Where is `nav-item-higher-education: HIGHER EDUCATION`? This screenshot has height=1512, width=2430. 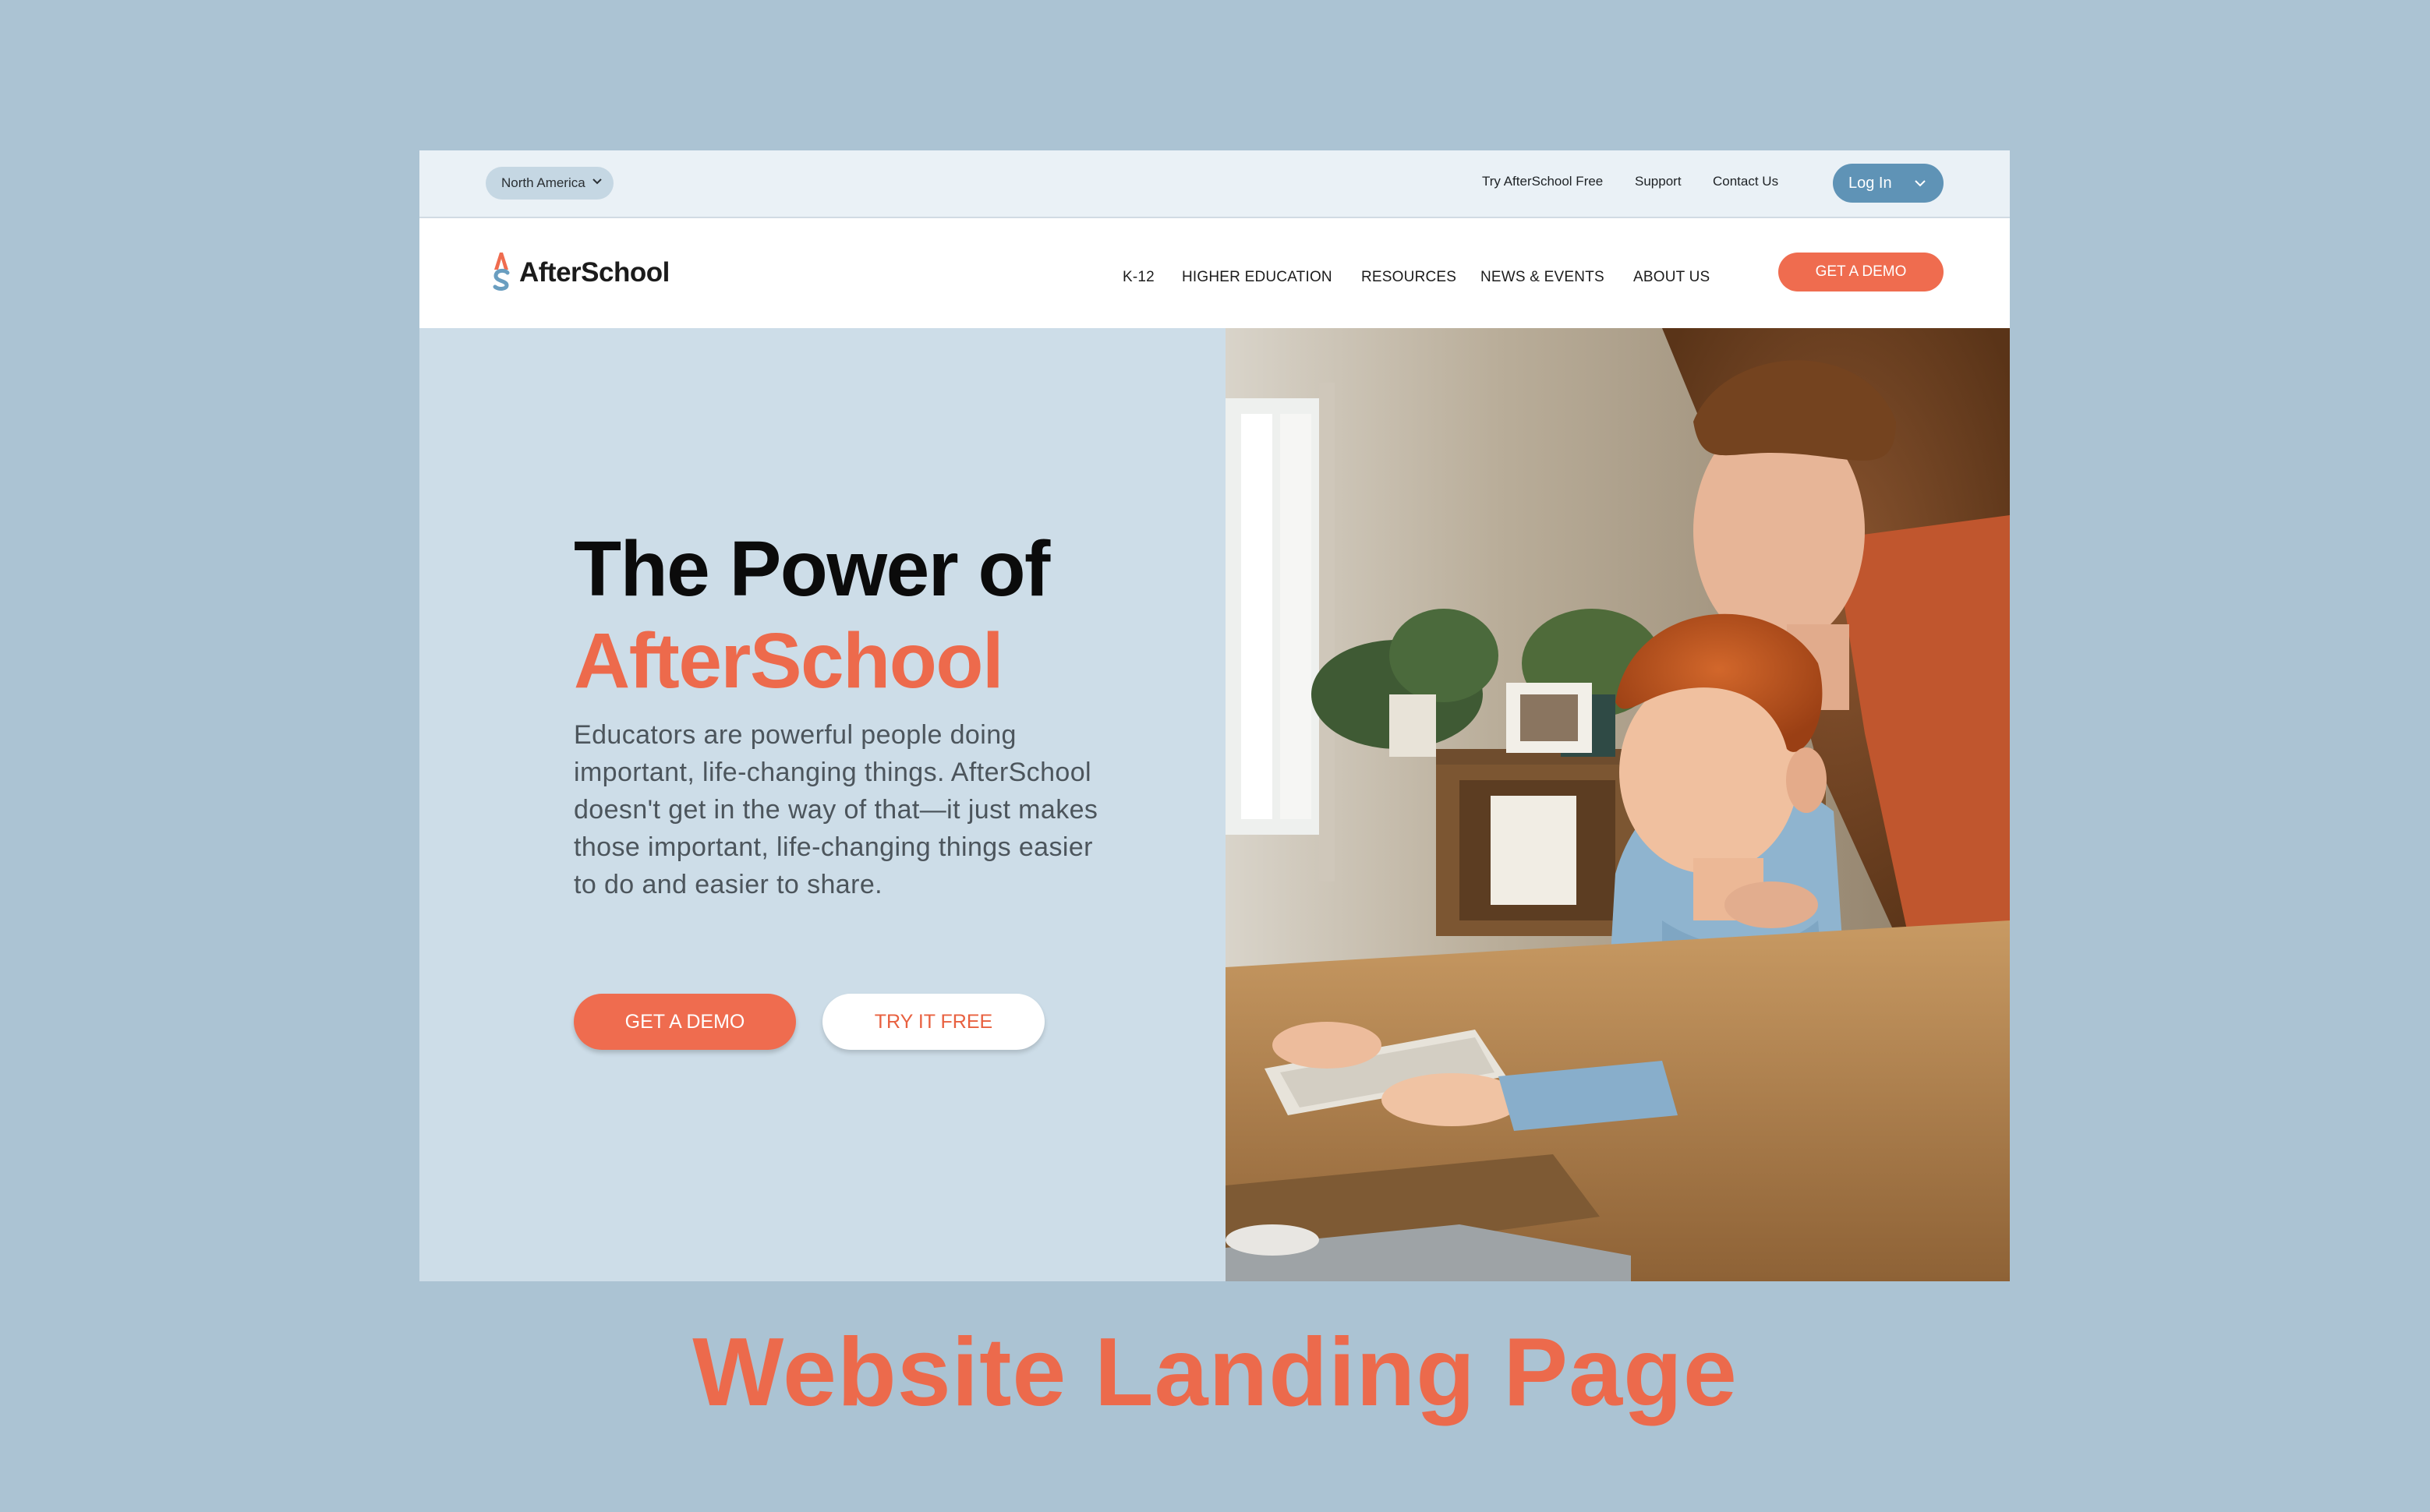
nav-item-higher-education: HIGHER EDUCATION is located at coordinates (1257, 277).